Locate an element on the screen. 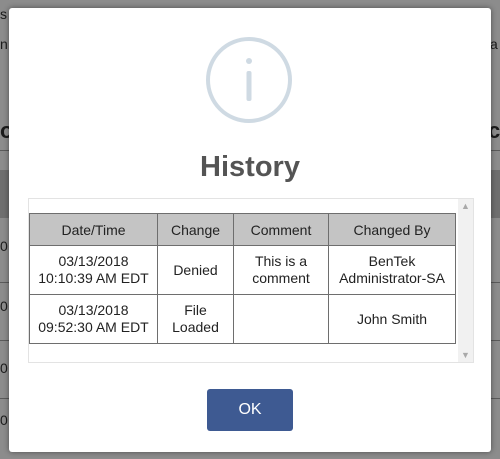 This screenshot has width=500, height=459. ok-button: OK is located at coordinates (250, 410).